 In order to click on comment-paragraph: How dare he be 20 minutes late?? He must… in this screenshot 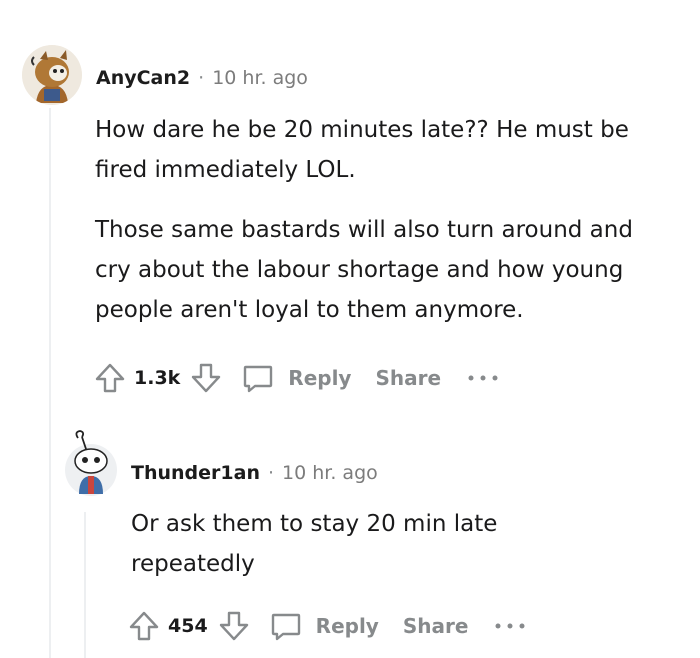, I will do `click(362, 150)`.